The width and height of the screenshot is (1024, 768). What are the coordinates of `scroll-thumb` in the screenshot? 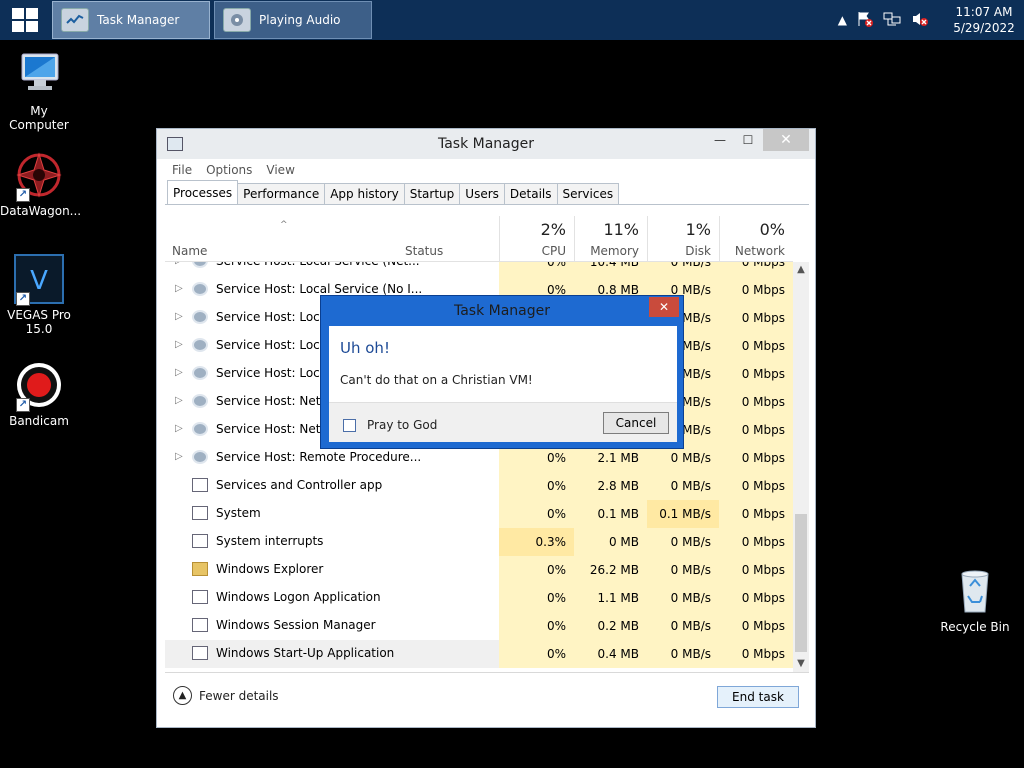 It's located at (801, 583).